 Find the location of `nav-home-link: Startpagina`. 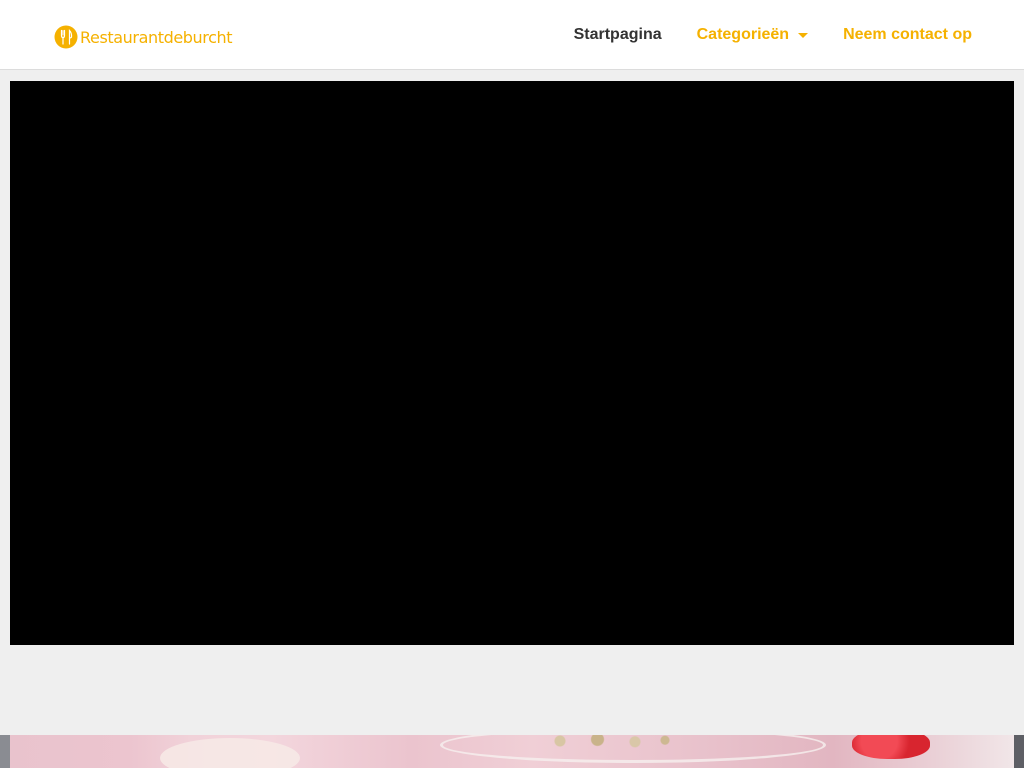

nav-home-link: Startpagina is located at coordinates (618, 35).